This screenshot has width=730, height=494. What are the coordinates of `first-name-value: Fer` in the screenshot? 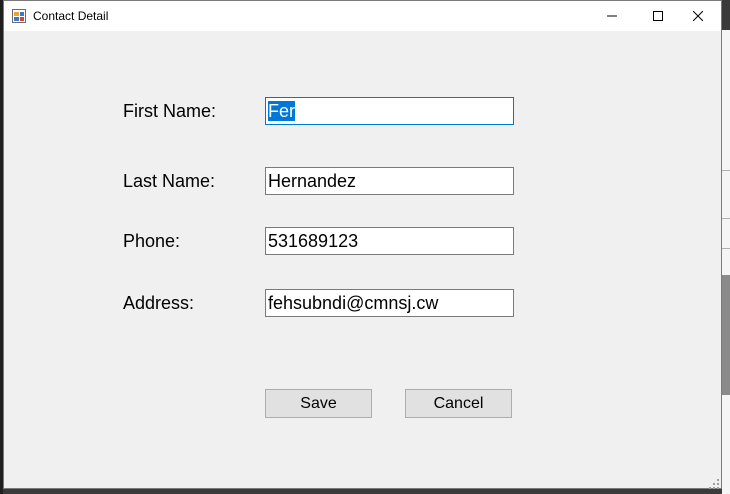 It's located at (281, 111).